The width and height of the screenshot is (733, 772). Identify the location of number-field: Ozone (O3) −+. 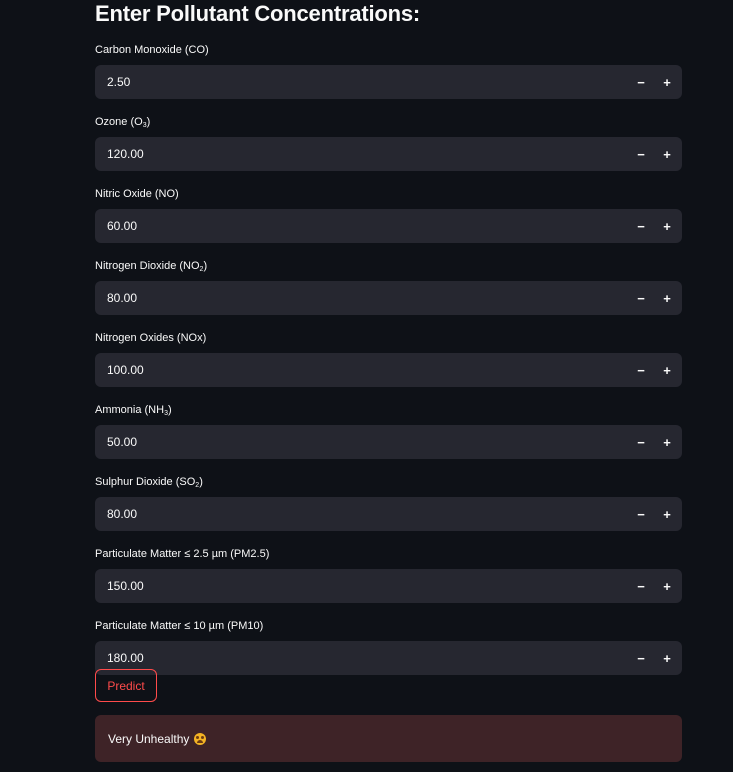
(388, 150).